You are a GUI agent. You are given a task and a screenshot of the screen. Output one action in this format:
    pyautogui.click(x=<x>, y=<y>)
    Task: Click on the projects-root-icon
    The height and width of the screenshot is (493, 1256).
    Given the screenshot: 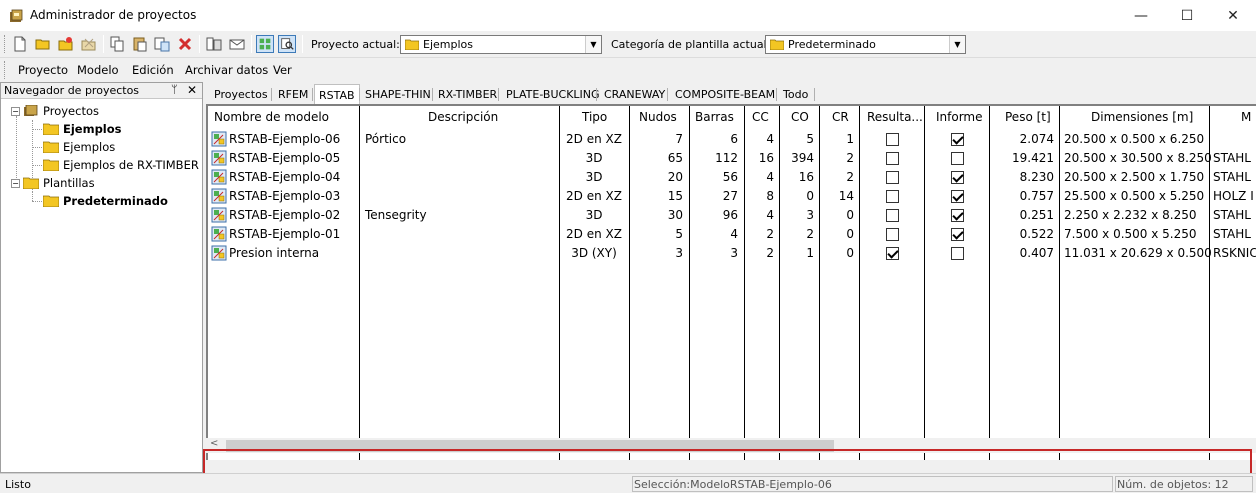 What is the action you would take?
    pyautogui.click(x=31, y=110)
    